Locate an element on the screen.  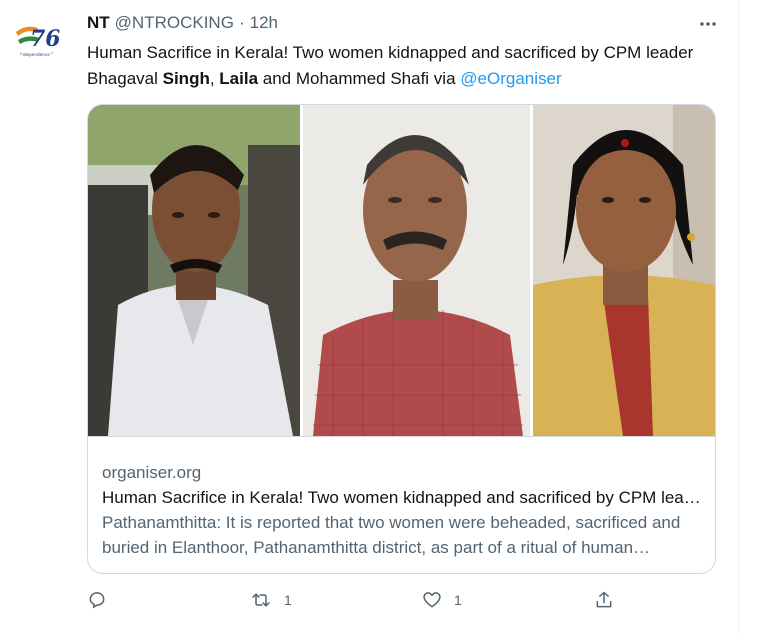
like-button: 1 is located at coordinates (442, 600).